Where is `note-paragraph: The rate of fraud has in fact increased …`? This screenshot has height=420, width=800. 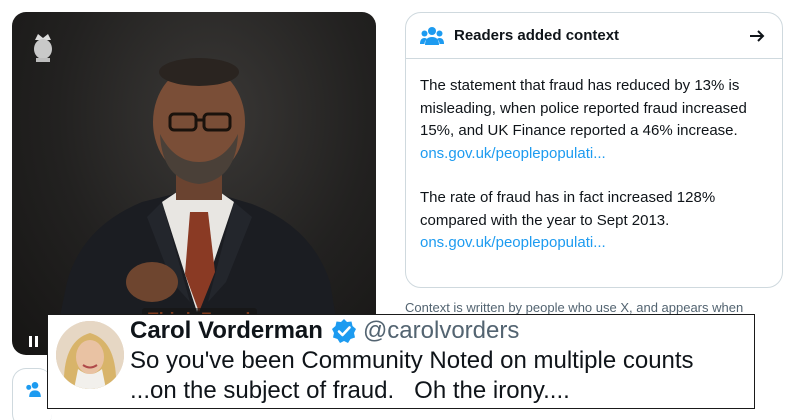
note-paragraph: The rate of fraud has in fact increased … is located at coordinates (568, 209).